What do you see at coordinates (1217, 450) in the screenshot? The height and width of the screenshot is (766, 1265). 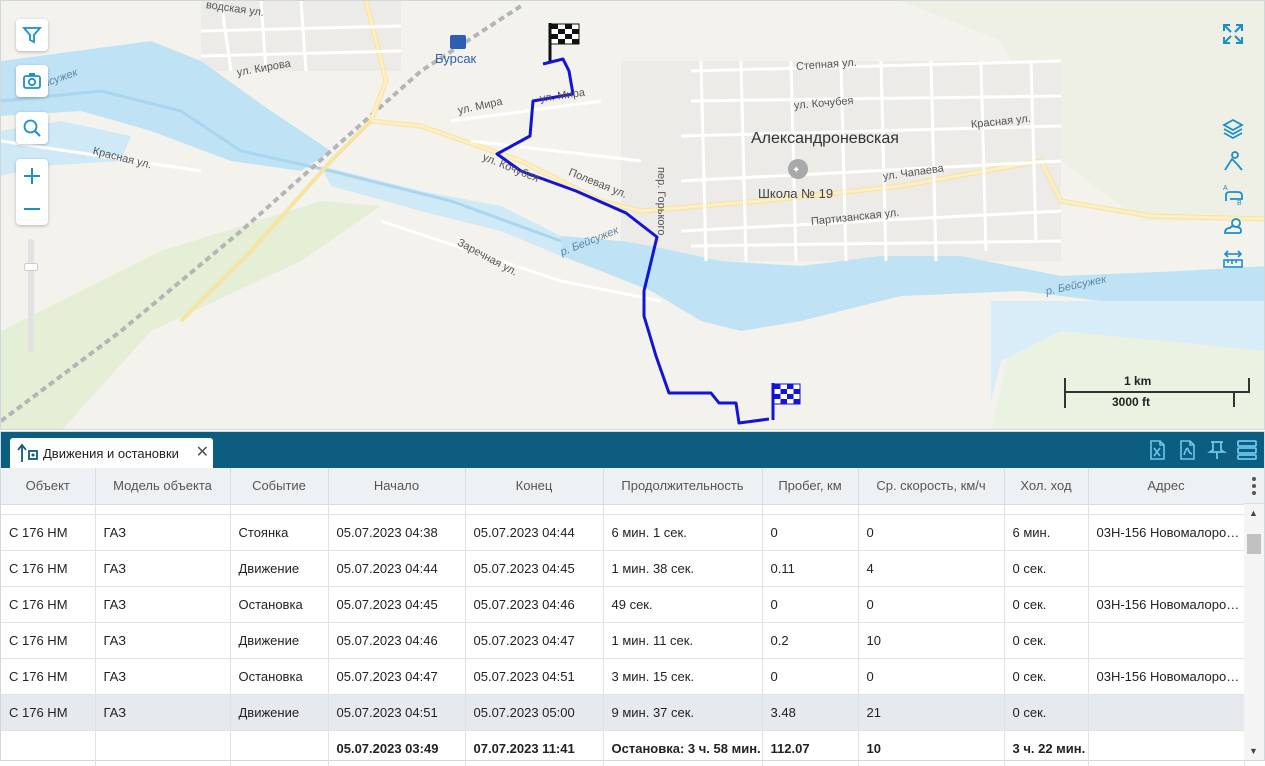 I see `pin-button` at bounding box center [1217, 450].